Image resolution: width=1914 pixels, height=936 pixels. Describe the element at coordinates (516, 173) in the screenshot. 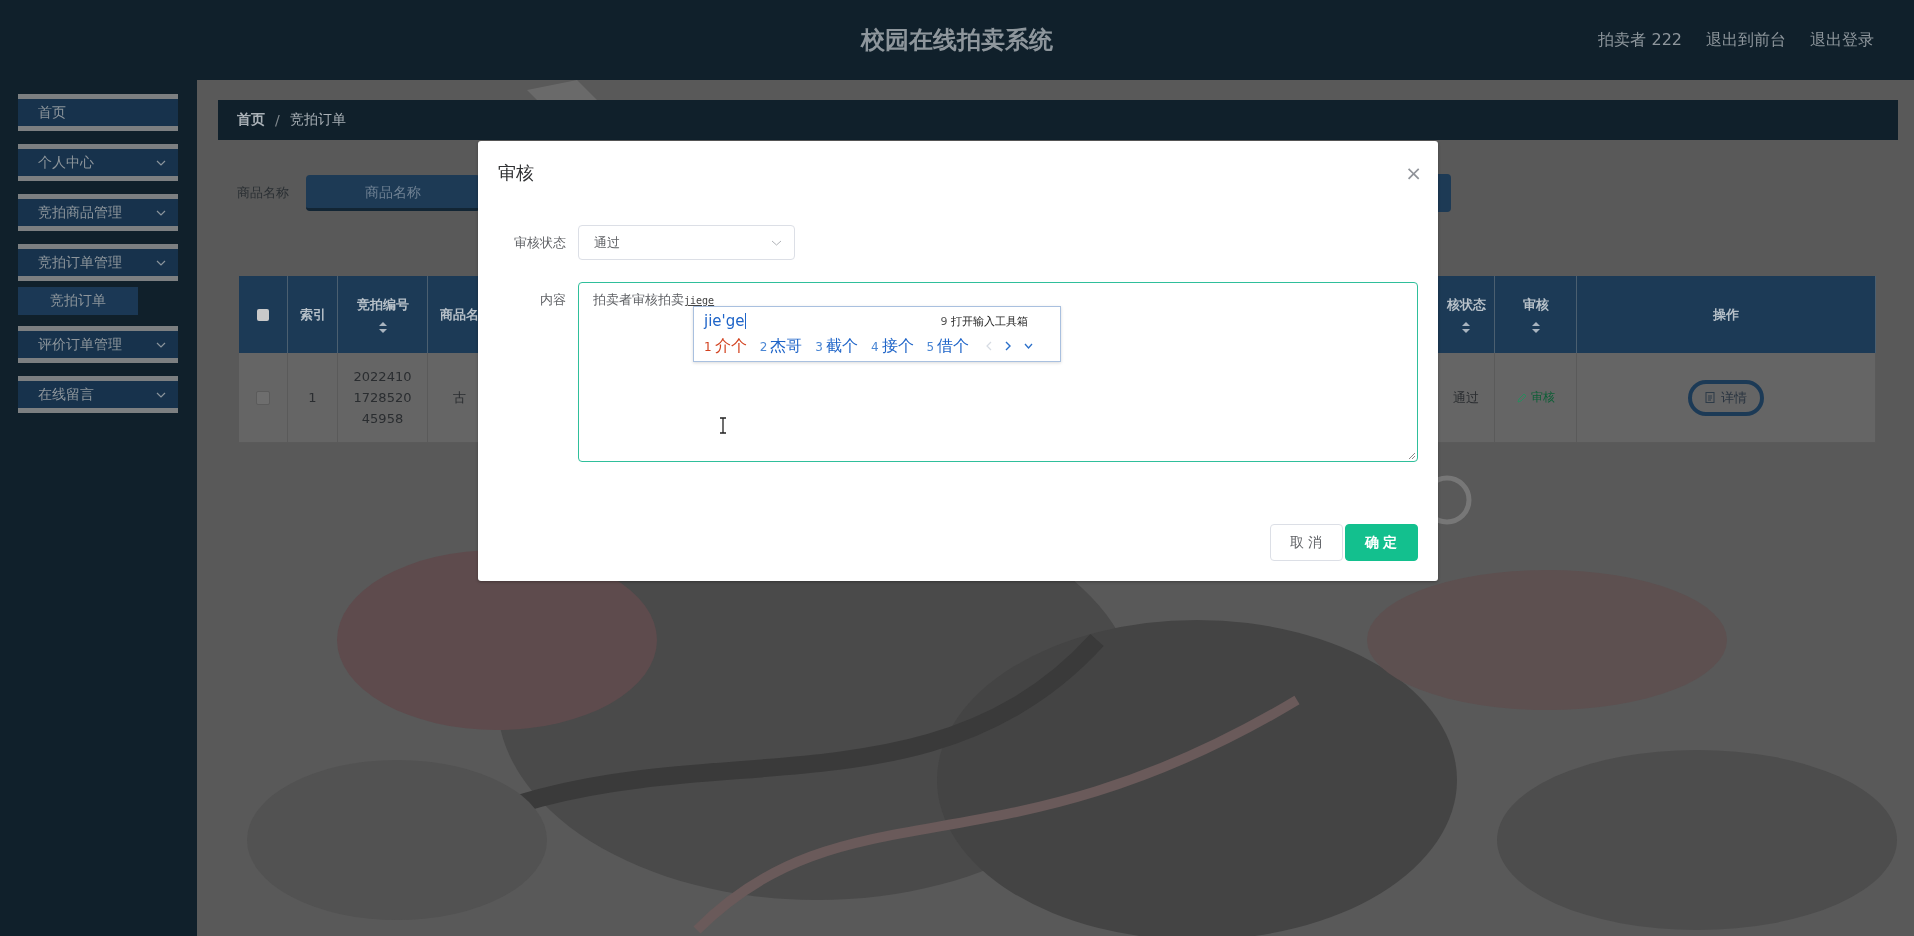

I see `dialog-title: 审核` at that location.